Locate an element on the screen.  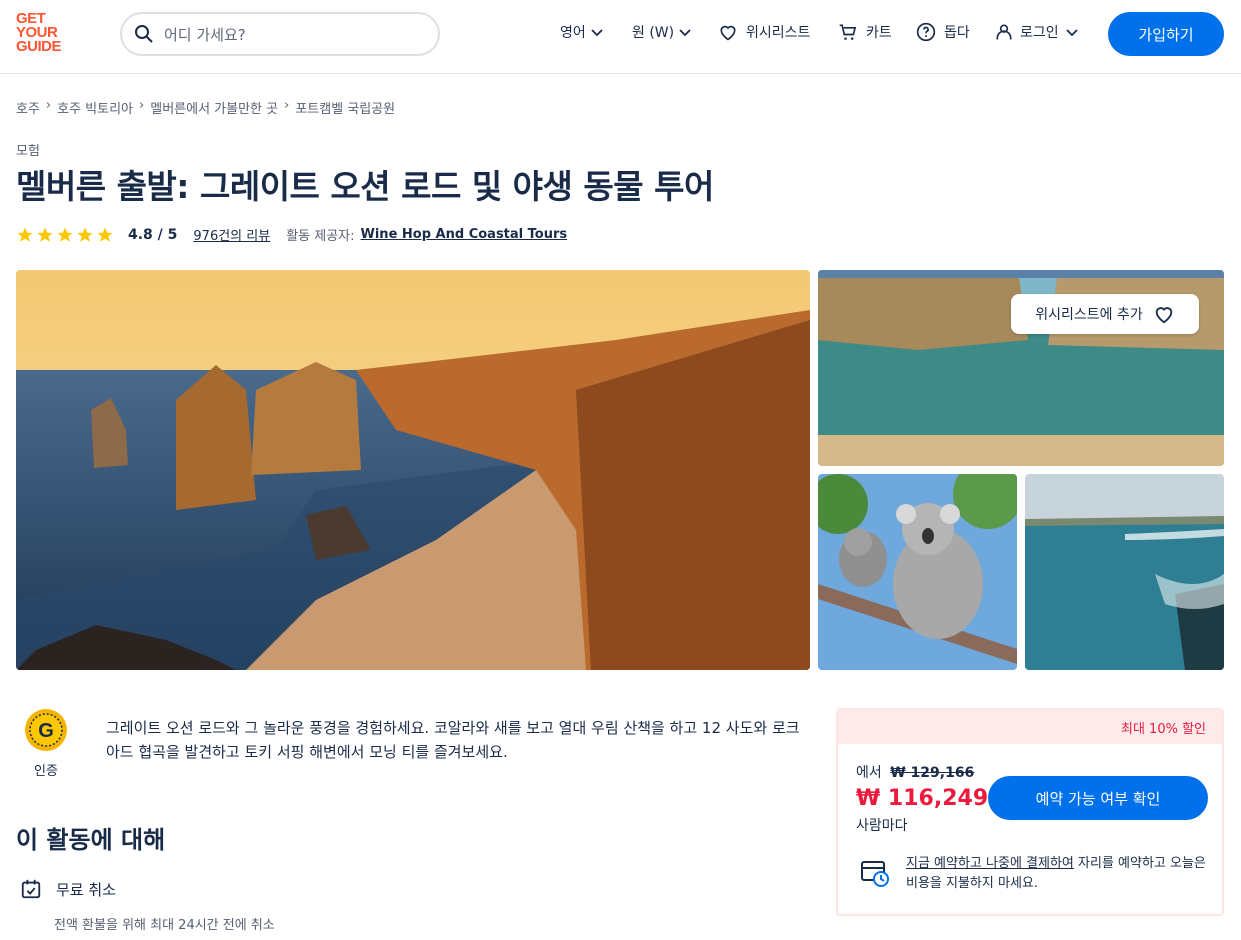
certified-badge: G 인증 is located at coordinates (46, 743).